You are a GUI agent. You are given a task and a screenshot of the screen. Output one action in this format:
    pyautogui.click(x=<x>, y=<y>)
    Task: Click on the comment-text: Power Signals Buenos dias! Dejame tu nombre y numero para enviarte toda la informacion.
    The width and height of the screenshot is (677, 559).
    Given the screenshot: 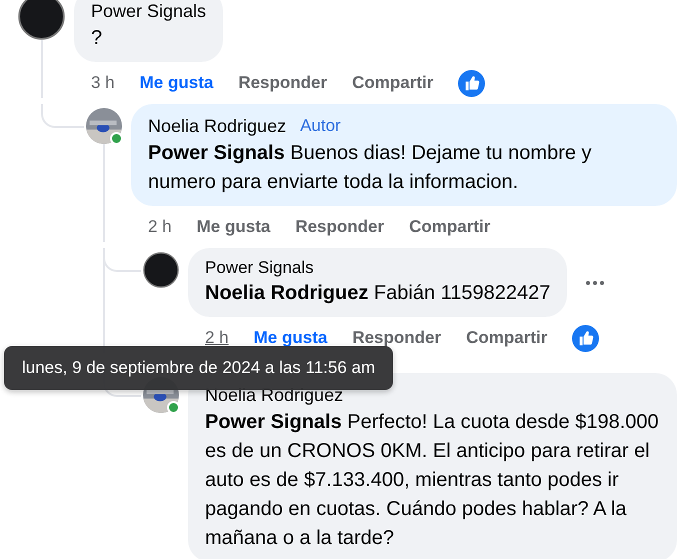 What is the action you would take?
    pyautogui.click(x=370, y=168)
    